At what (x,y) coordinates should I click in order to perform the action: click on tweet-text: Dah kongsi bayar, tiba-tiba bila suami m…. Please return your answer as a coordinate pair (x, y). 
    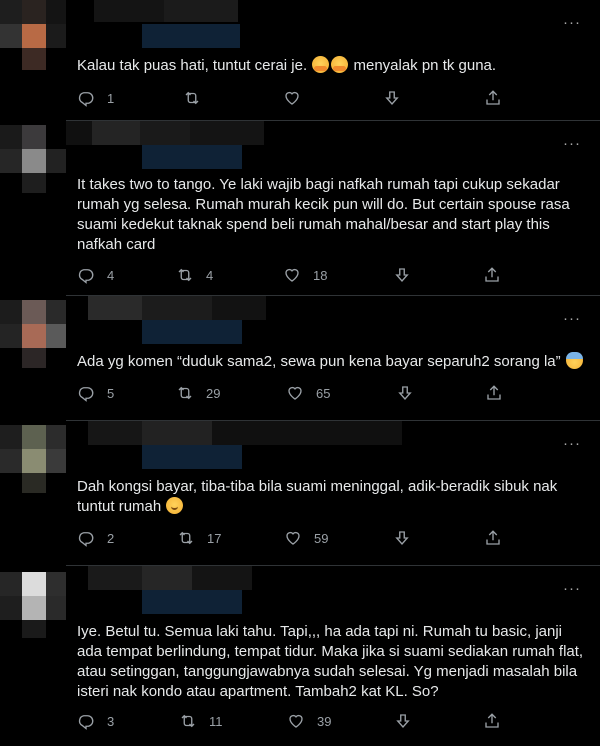
    Looking at the image, I should click on (317, 496).